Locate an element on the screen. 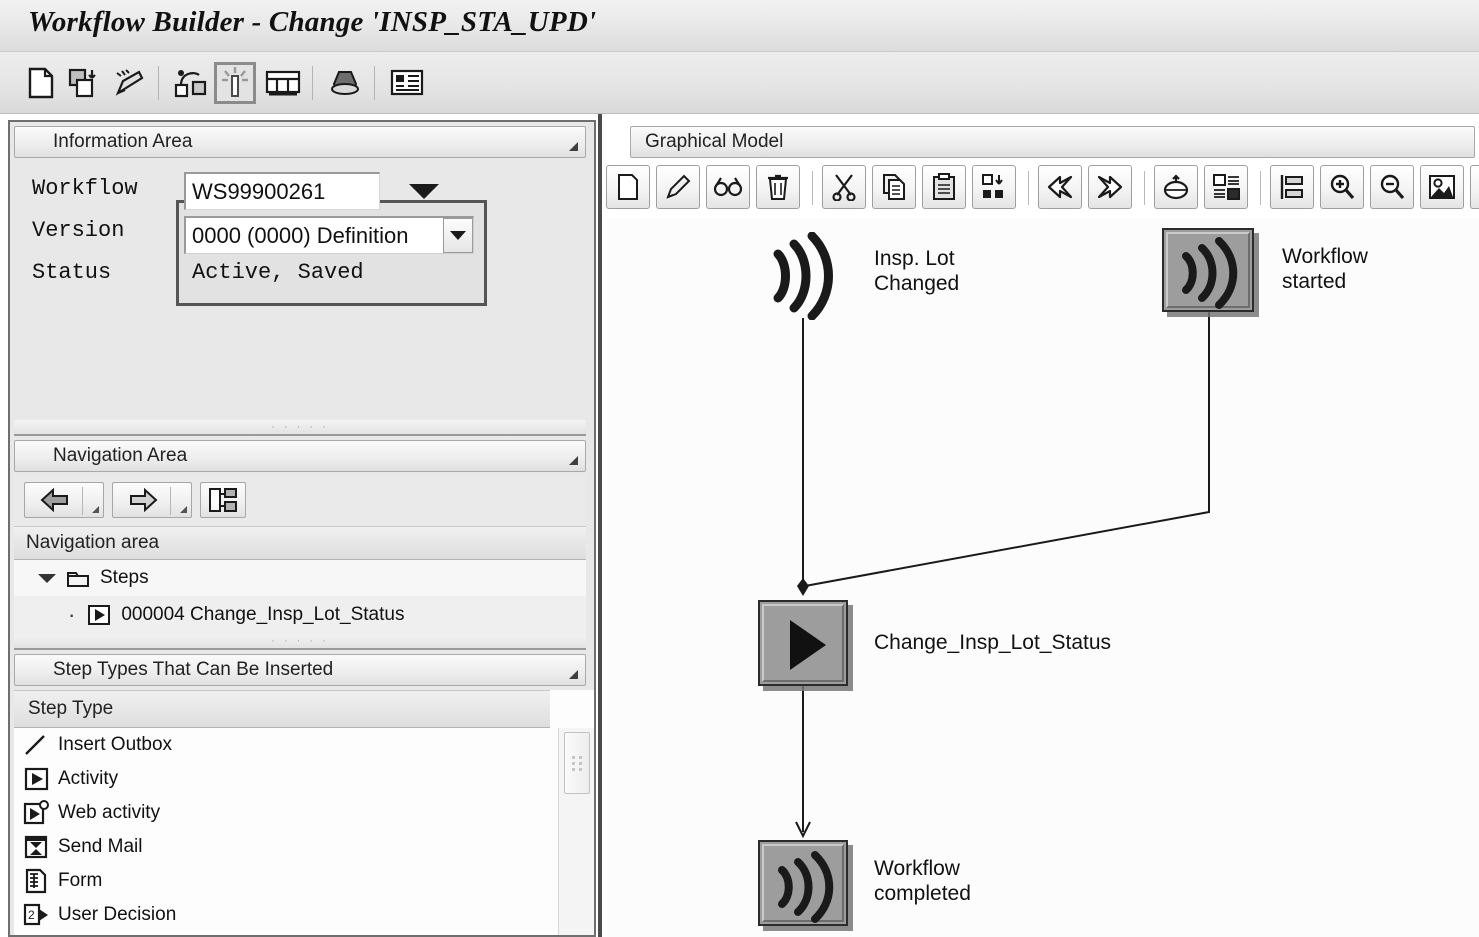 The image size is (1479, 937). tree-node-steps-label: Steps is located at coordinates (124, 577).